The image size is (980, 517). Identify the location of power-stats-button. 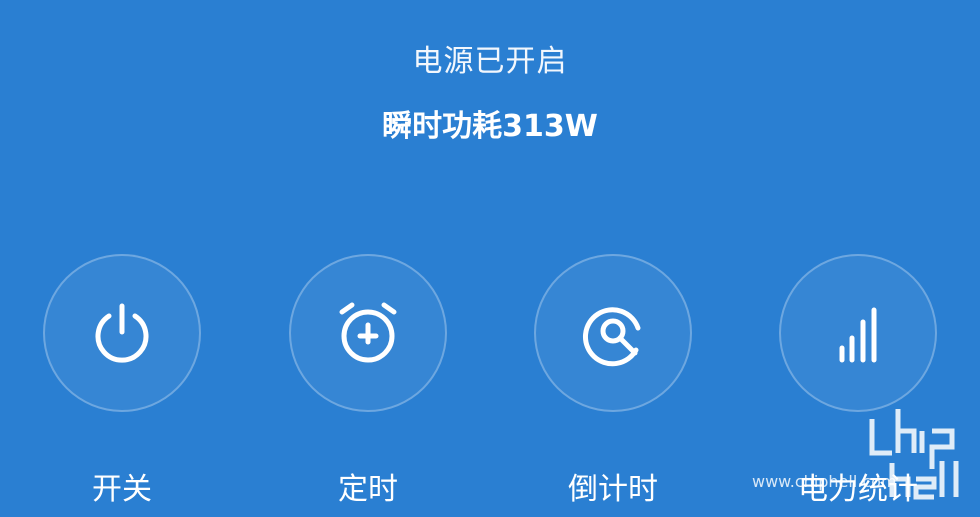
(858, 333).